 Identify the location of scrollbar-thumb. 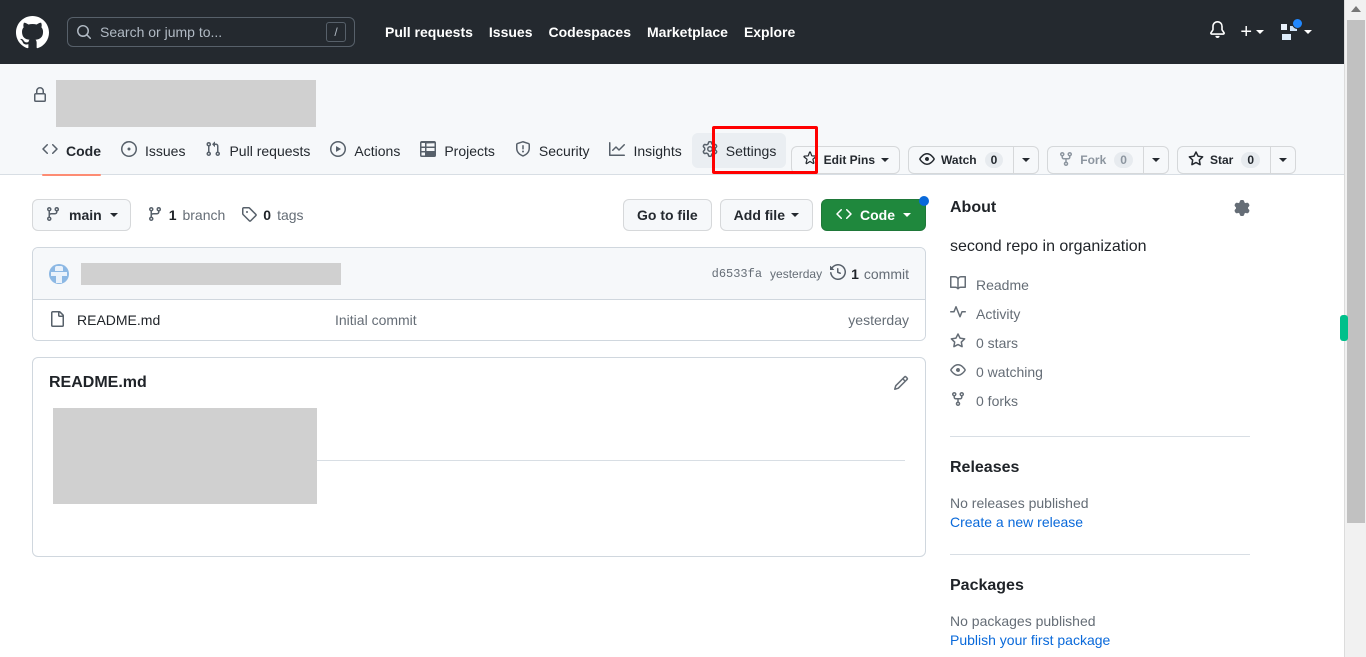
(1356, 271).